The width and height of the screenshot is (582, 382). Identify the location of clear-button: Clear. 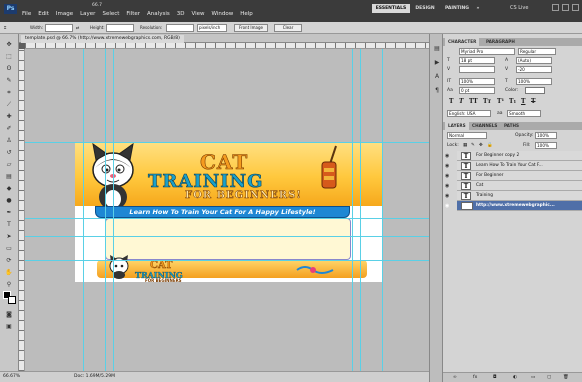
(288, 28).